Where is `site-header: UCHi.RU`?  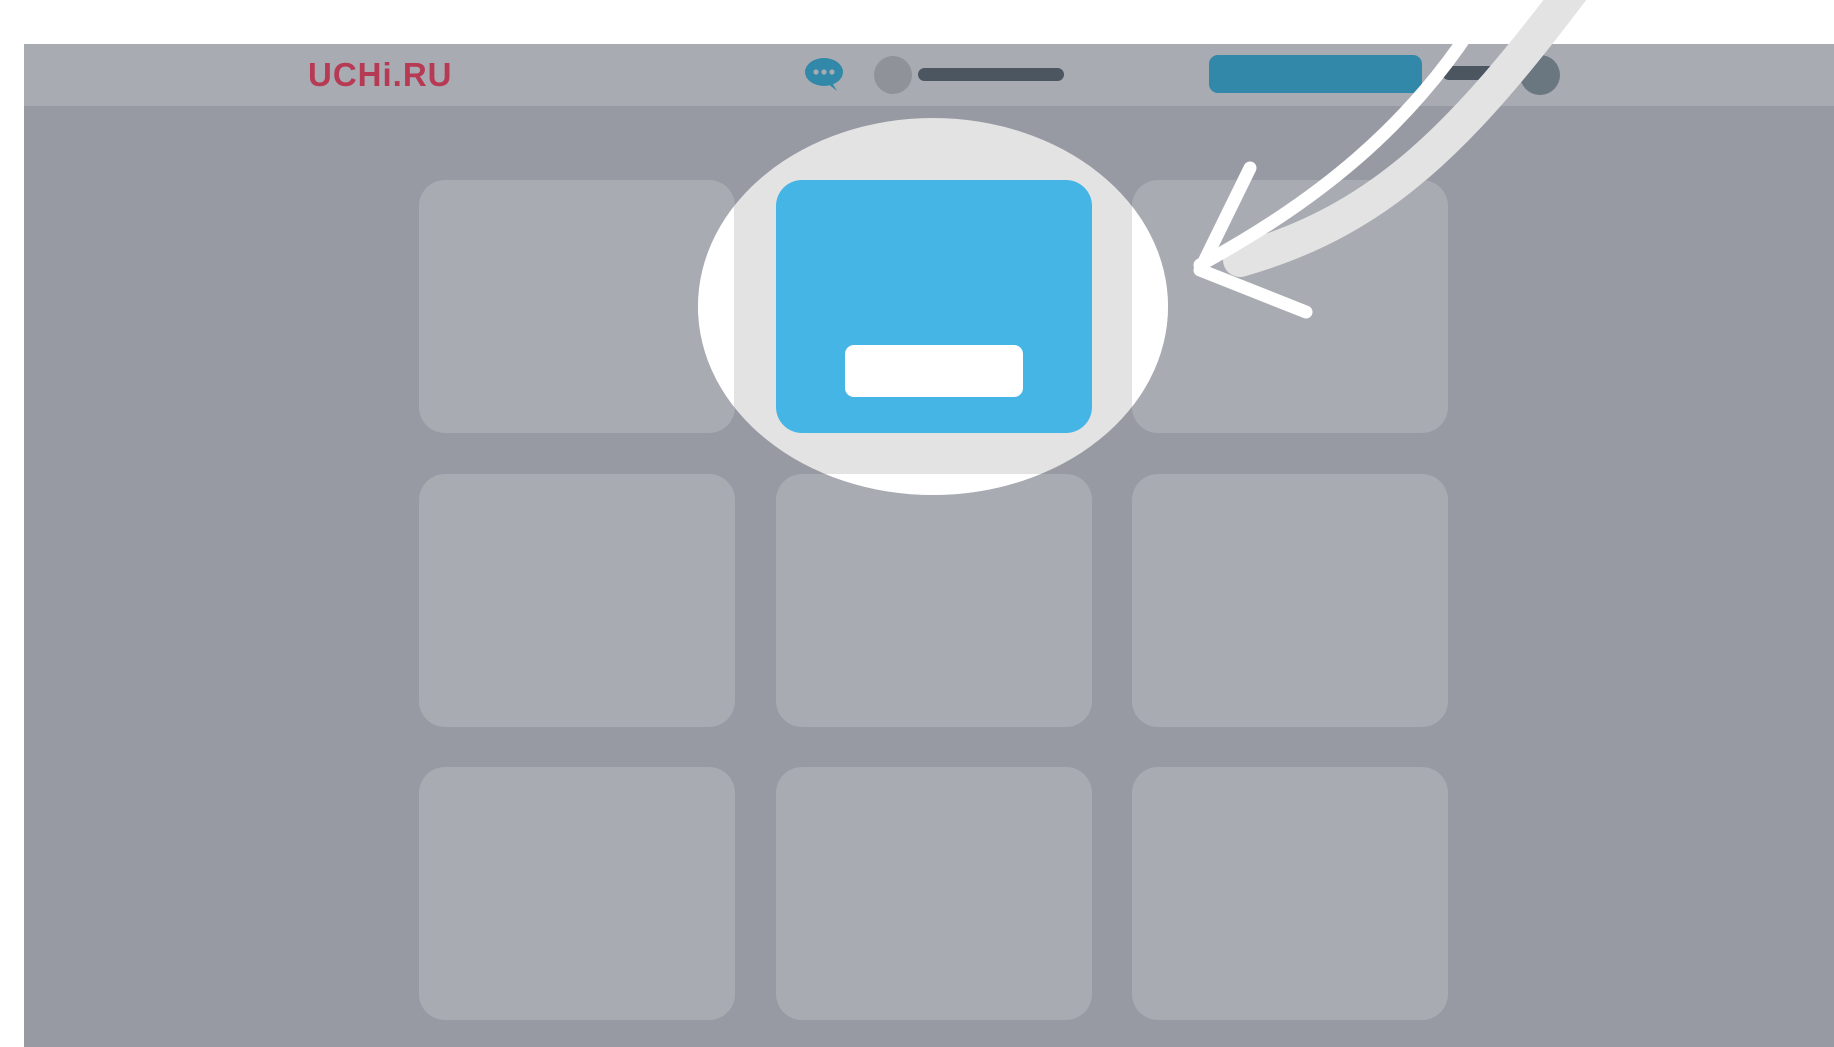
site-header: UCHi.RU is located at coordinates (929, 75).